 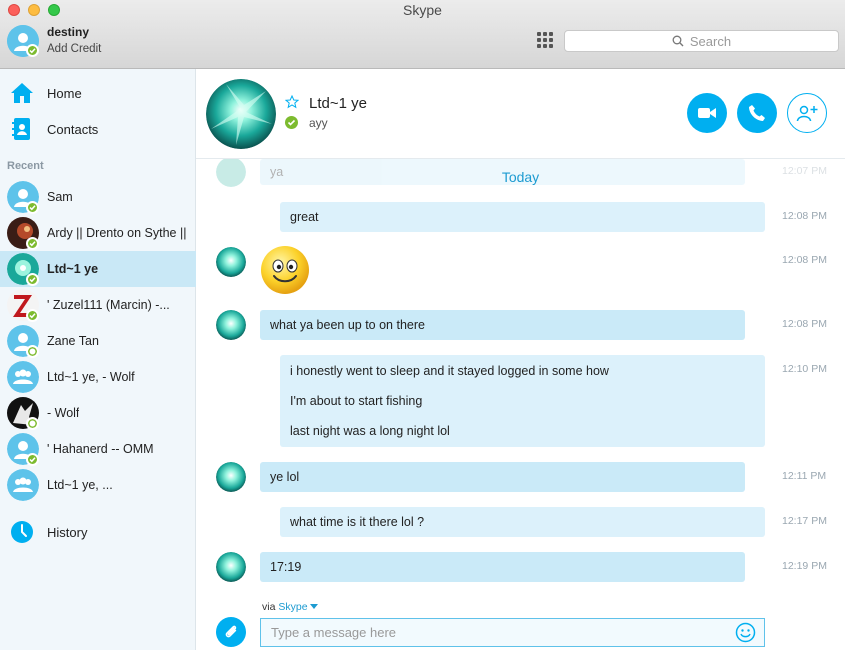 What do you see at coordinates (502, 477) in the screenshot?
I see `incoming-message-bubble: ye lol` at bounding box center [502, 477].